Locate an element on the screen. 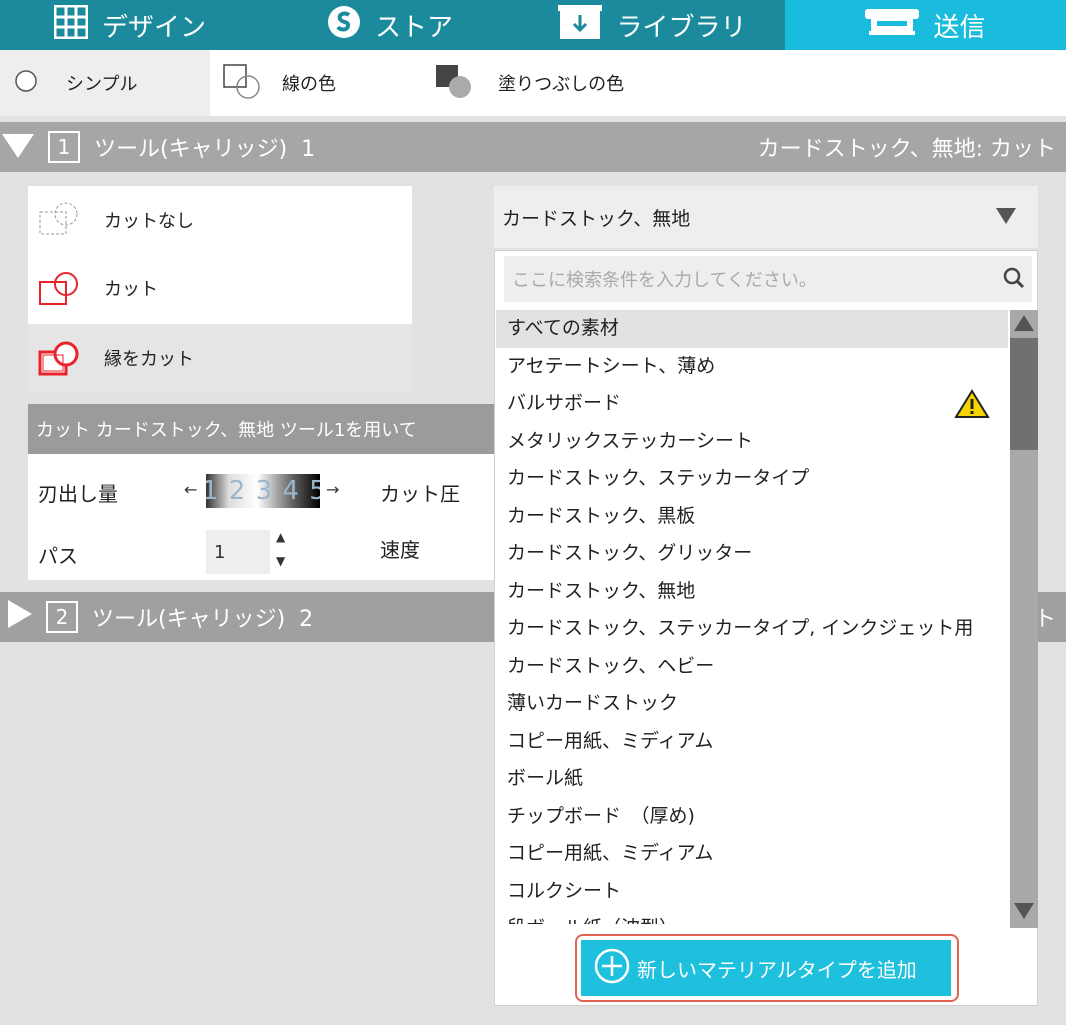 Image resolution: width=1066 pixels, height=1025 pixels. tab-design-label: デザイン is located at coordinates (153, 27).